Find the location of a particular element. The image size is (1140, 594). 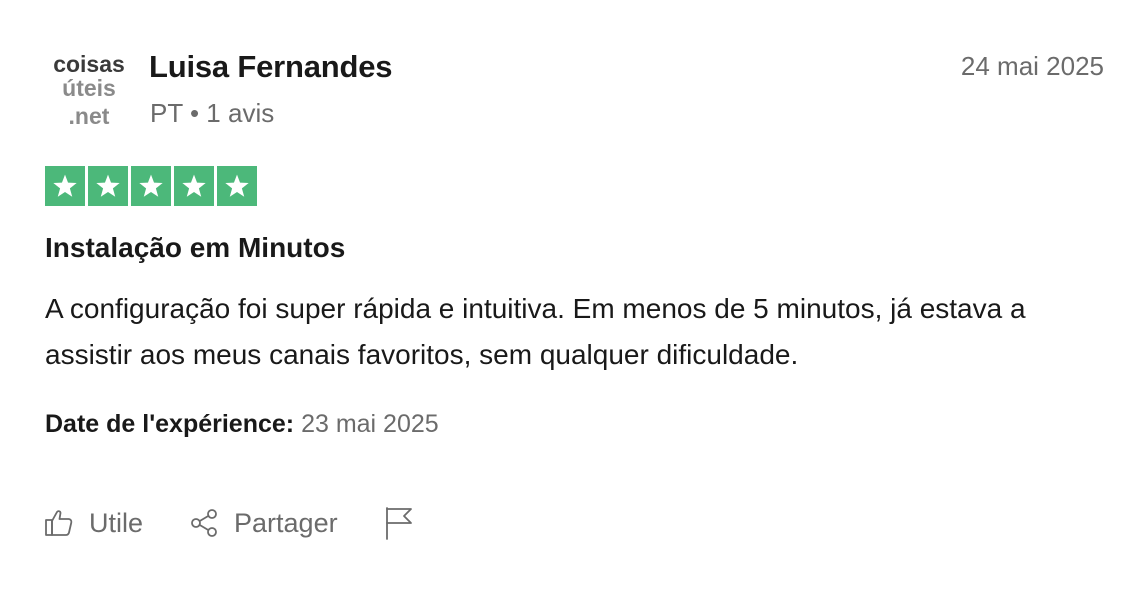

experience-value: 23 mai 2025 is located at coordinates (370, 424).